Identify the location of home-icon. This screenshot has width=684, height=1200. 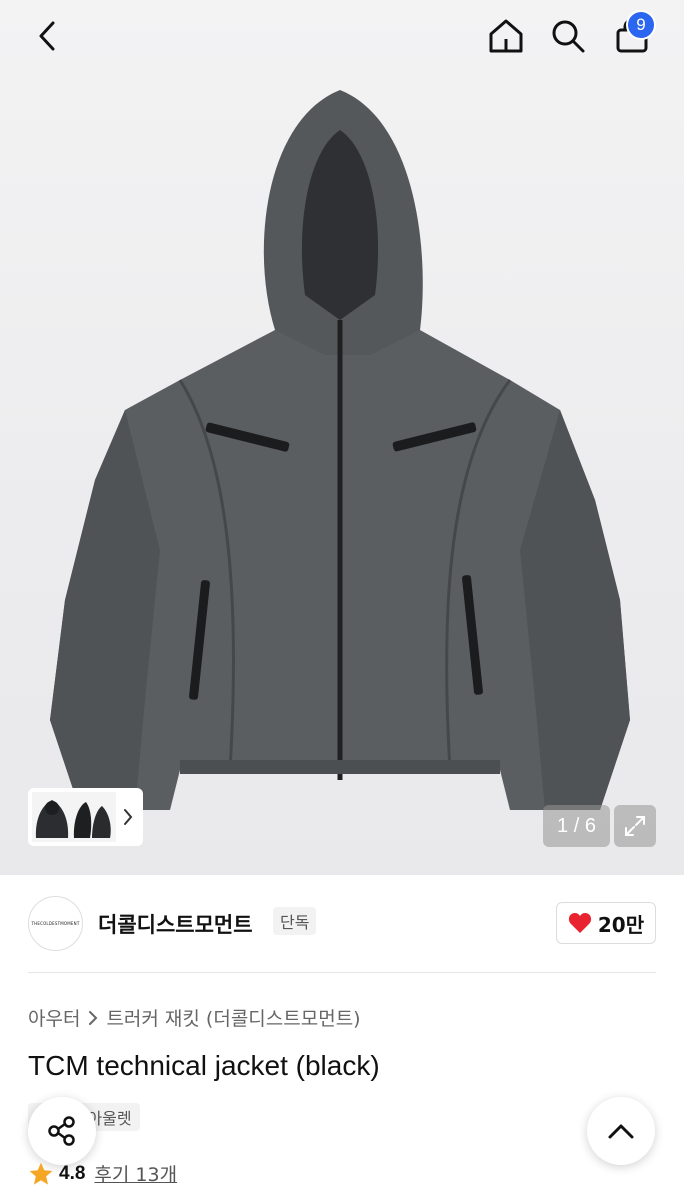
(506, 36).